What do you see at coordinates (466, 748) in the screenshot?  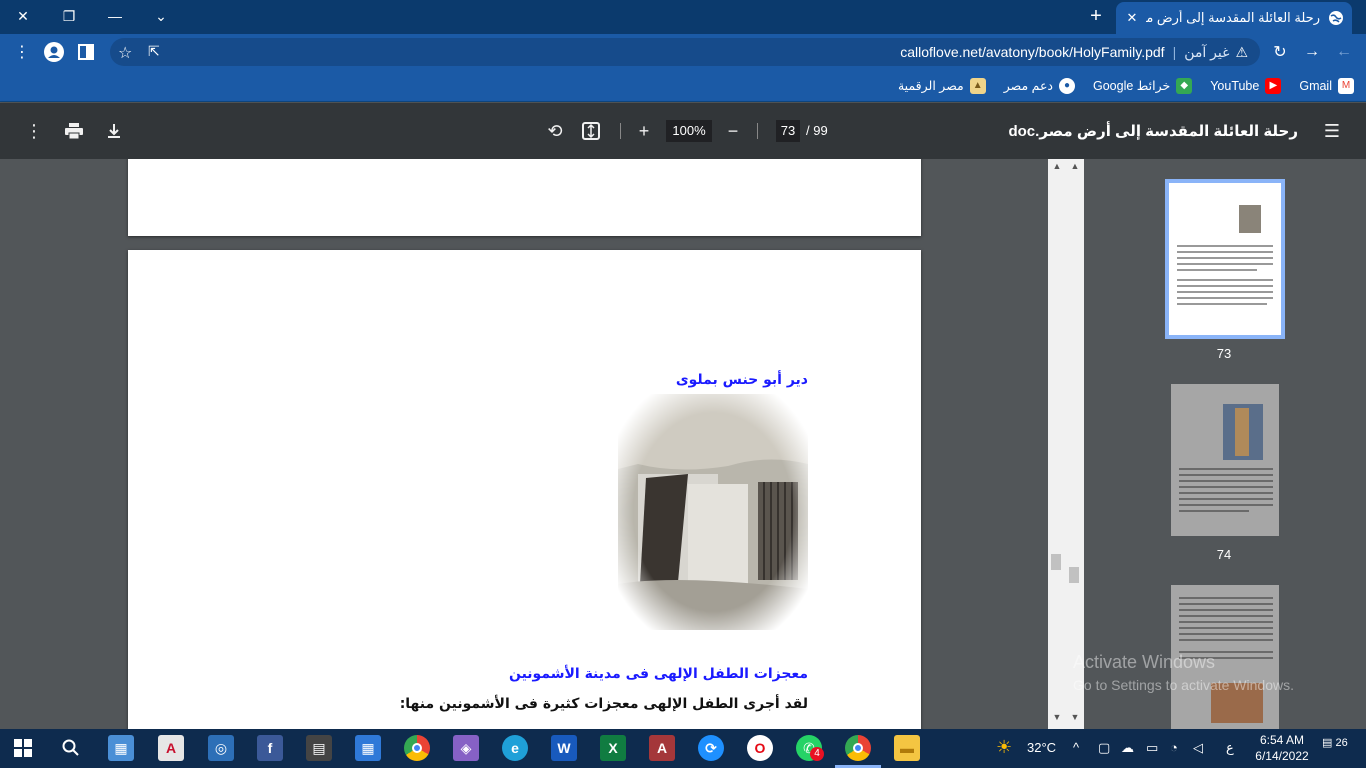 I see `visual-studio-icon: ◈` at bounding box center [466, 748].